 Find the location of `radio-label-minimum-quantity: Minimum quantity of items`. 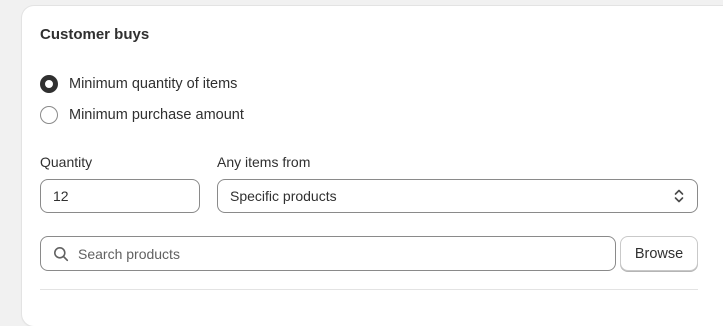

radio-label-minimum-quantity: Minimum quantity of items is located at coordinates (153, 84).